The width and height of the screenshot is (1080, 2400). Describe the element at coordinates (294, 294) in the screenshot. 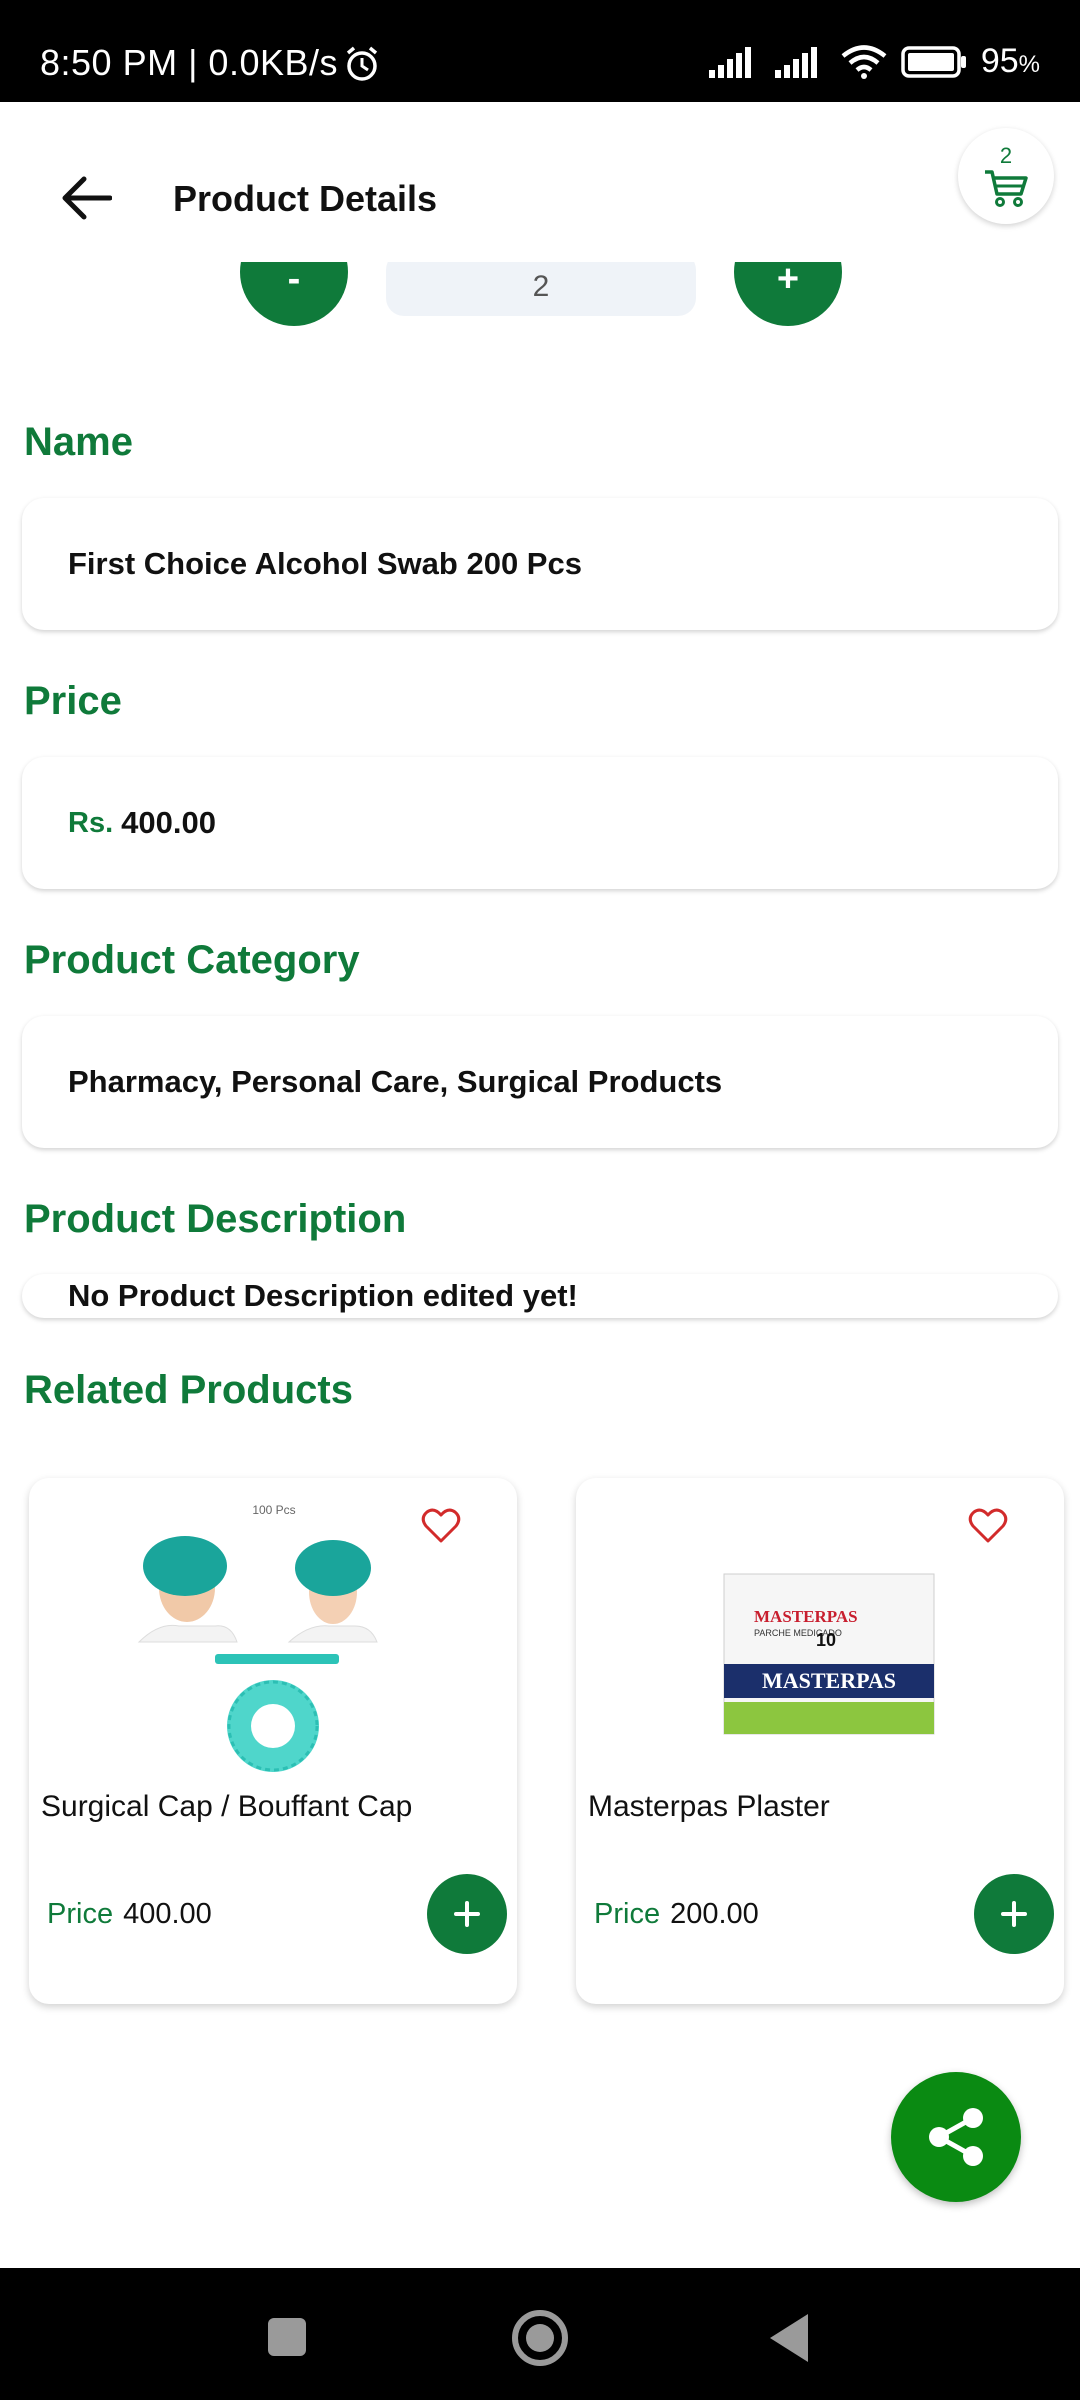

I see `decrease-quantity-button: -` at that location.